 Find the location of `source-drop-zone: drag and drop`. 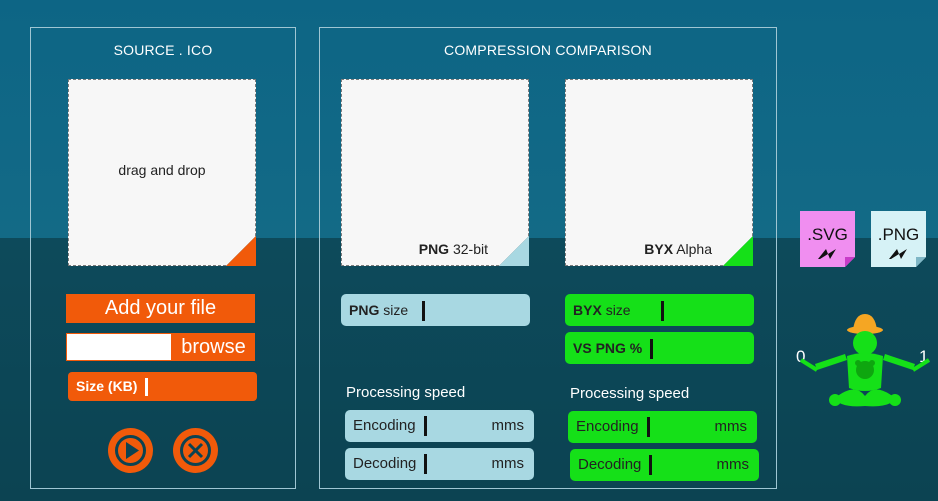

source-drop-zone: drag and drop is located at coordinates (162, 172).